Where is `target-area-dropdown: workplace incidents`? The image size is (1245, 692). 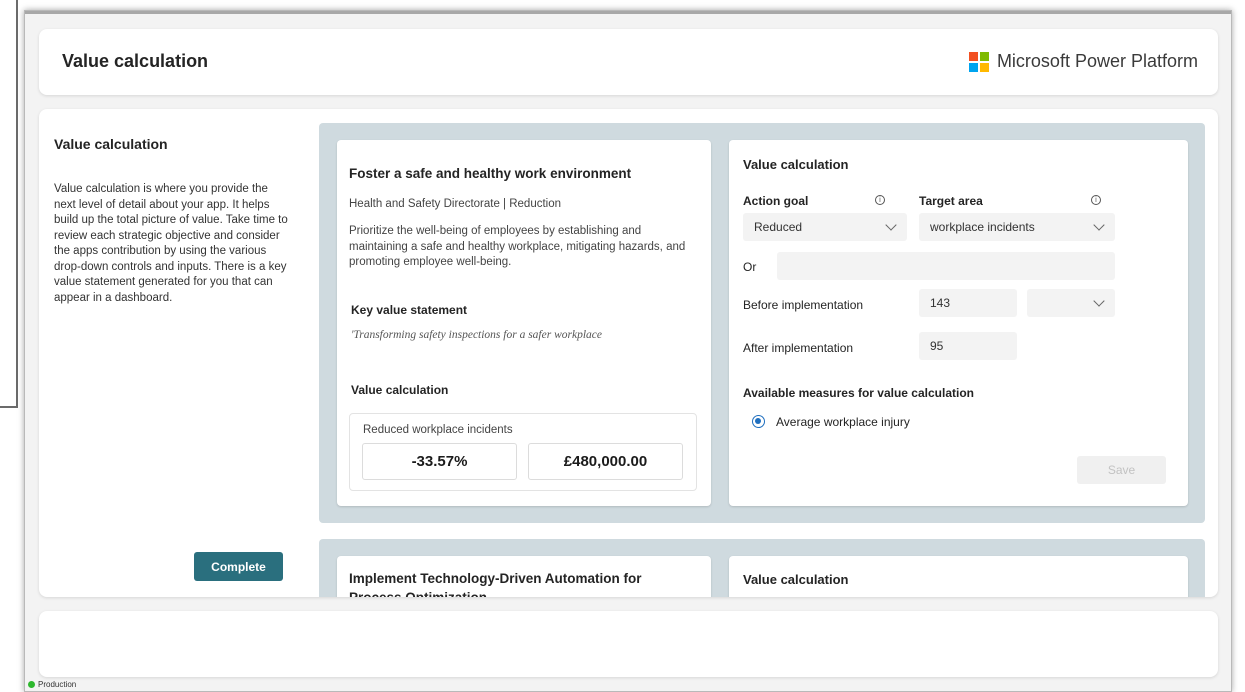 target-area-dropdown: workplace incidents is located at coordinates (1017, 227).